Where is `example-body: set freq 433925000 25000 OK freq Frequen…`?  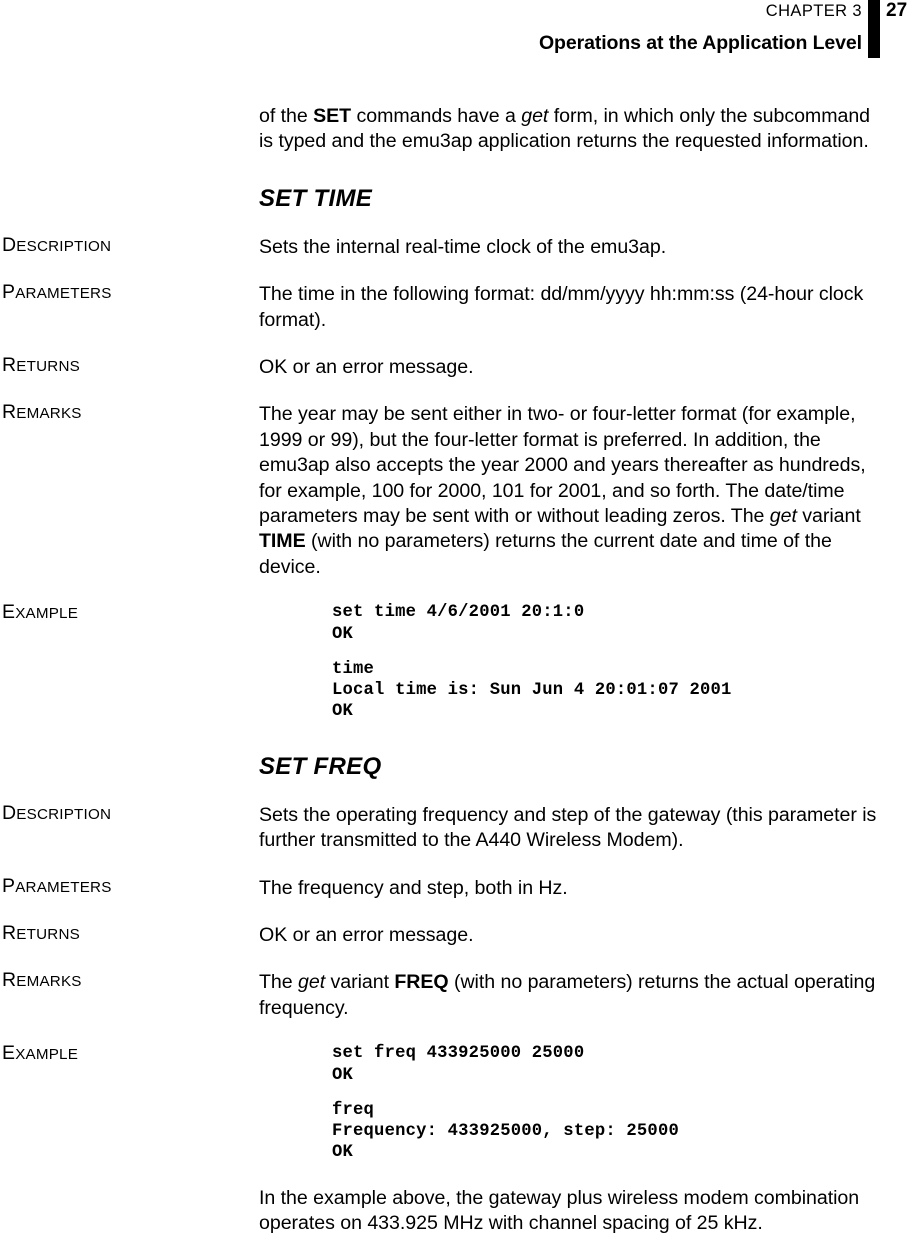 example-body: set freq 433925000 25000 OK freq Frequen… is located at coordinates (570, 1103).